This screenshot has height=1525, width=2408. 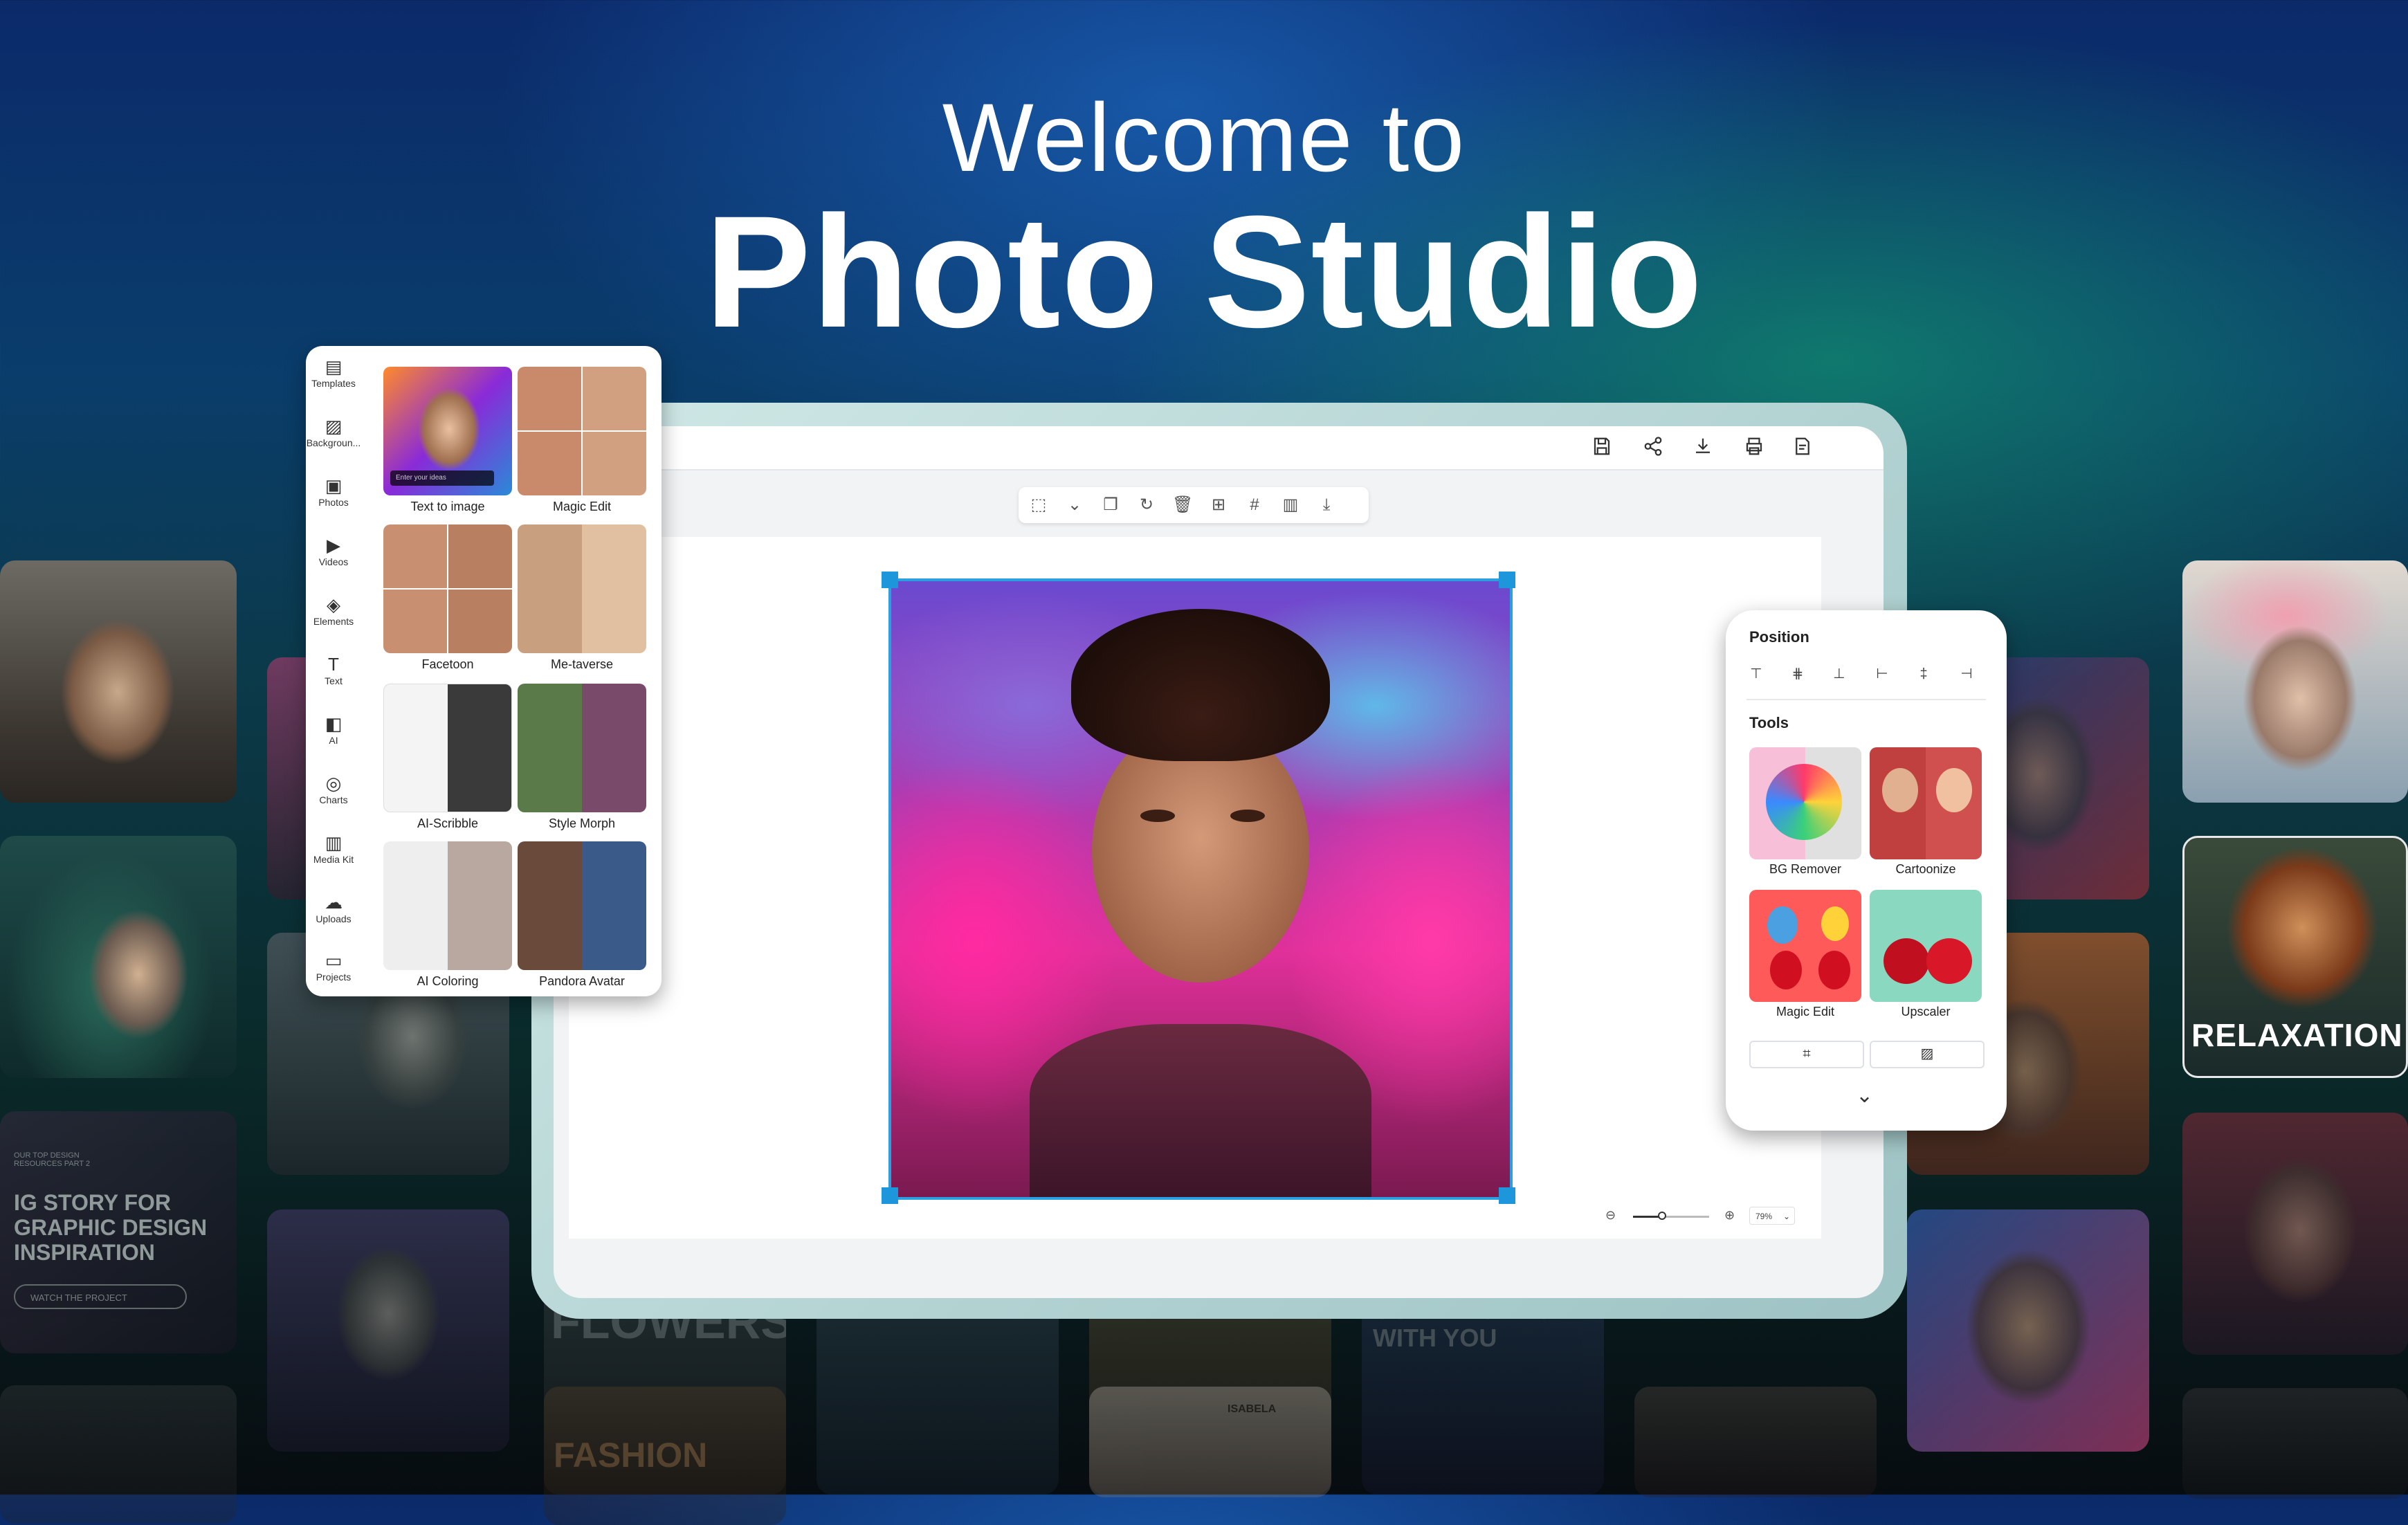 I want to click on export-icon, so click(x=1802, y=447).